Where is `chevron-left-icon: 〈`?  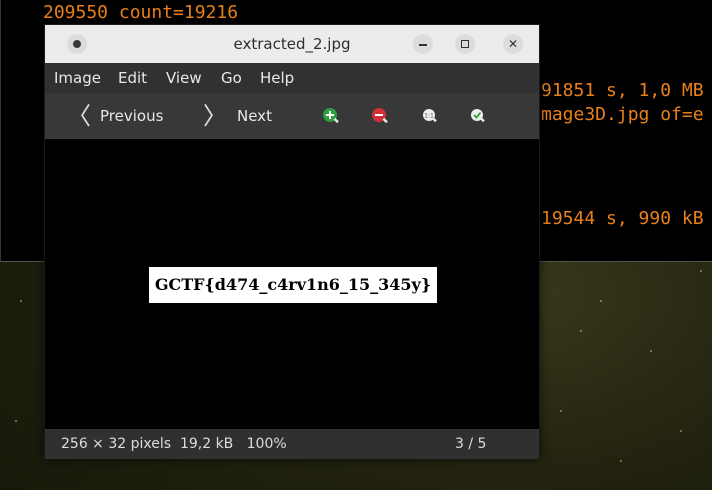
chevron-left-icon: 〈 is located at coordinates (79, 116).